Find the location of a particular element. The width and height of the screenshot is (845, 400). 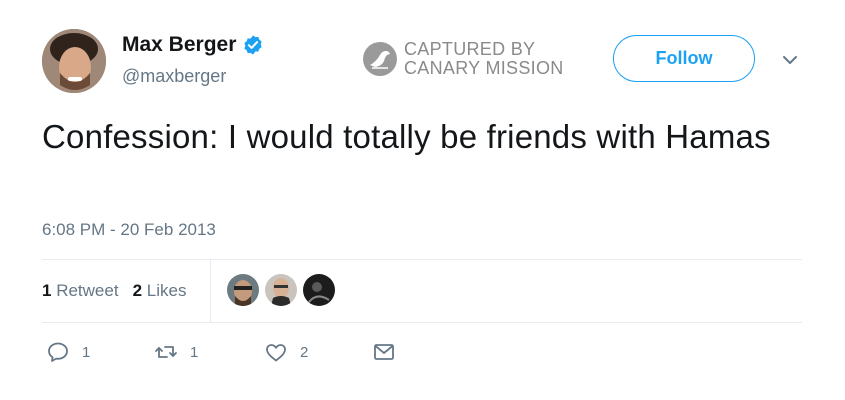

retweet-icon is located at coordinates (166, 352).